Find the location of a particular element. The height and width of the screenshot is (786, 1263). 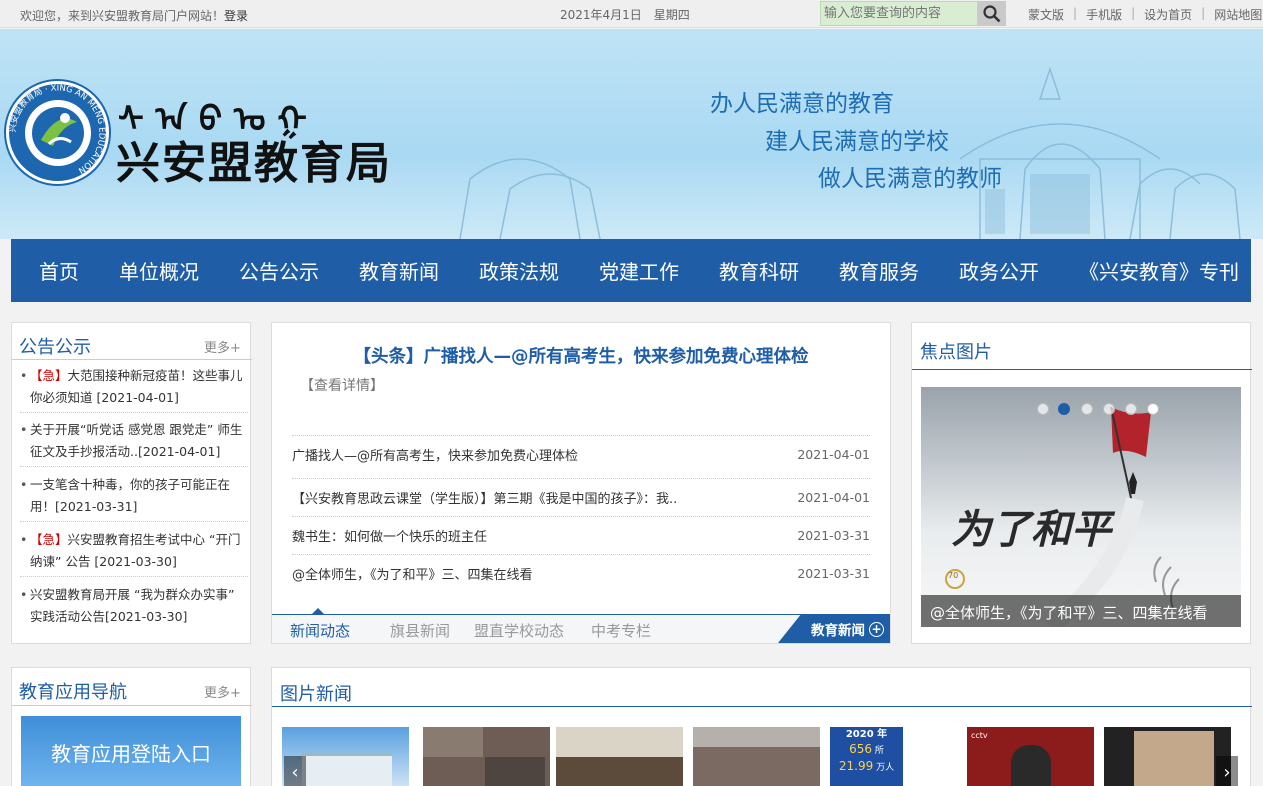

list-item: 【急】兴安盟教育招生考试中心 “开门纳谏” 公告 [2021-03-30] is located at coordinates (134, 553).